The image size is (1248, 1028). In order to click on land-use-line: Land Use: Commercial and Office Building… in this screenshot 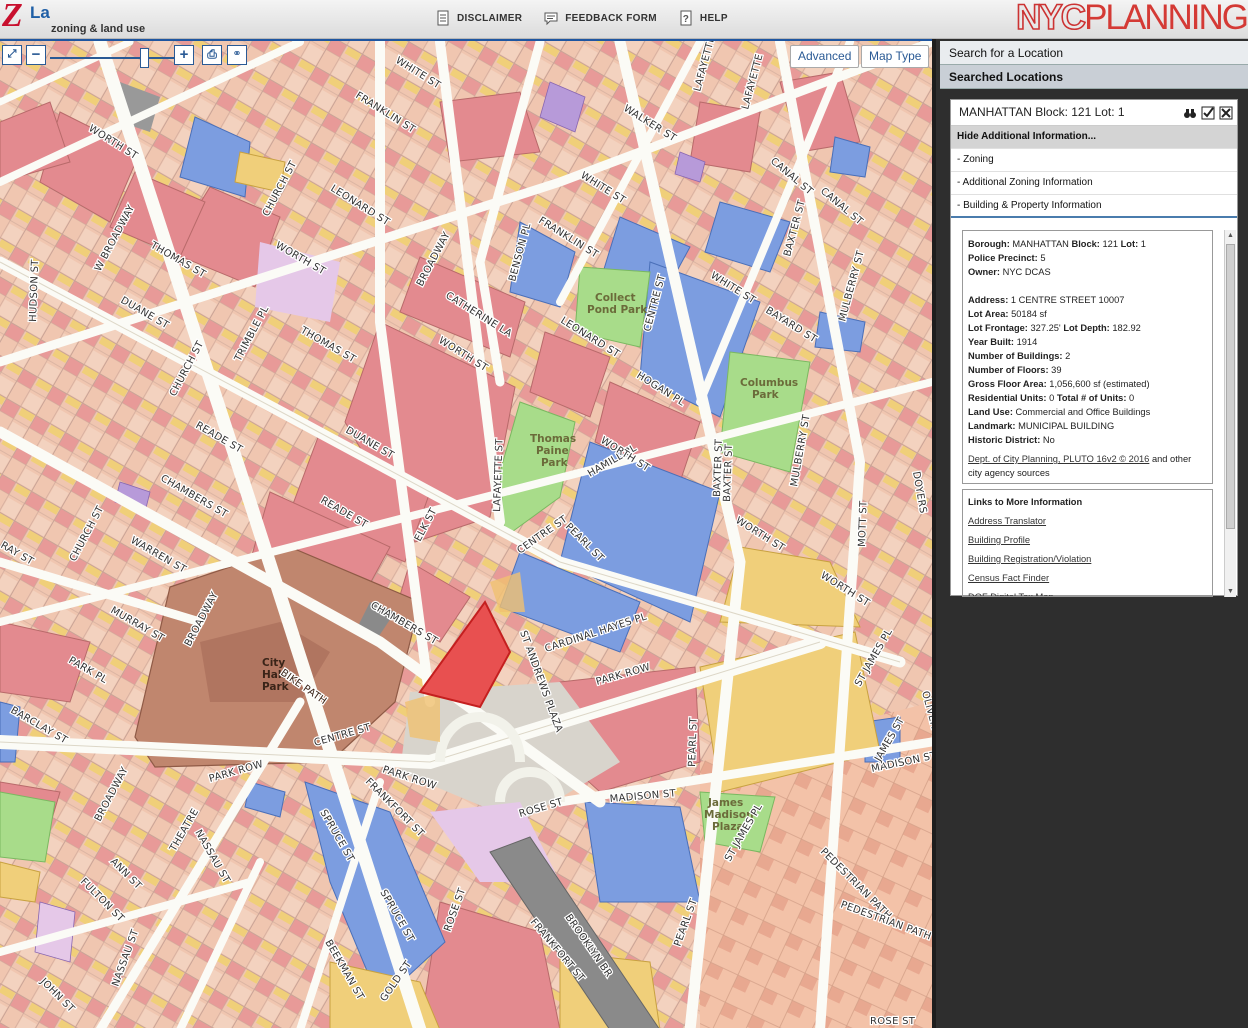, I will do `click(1059, 412)`.